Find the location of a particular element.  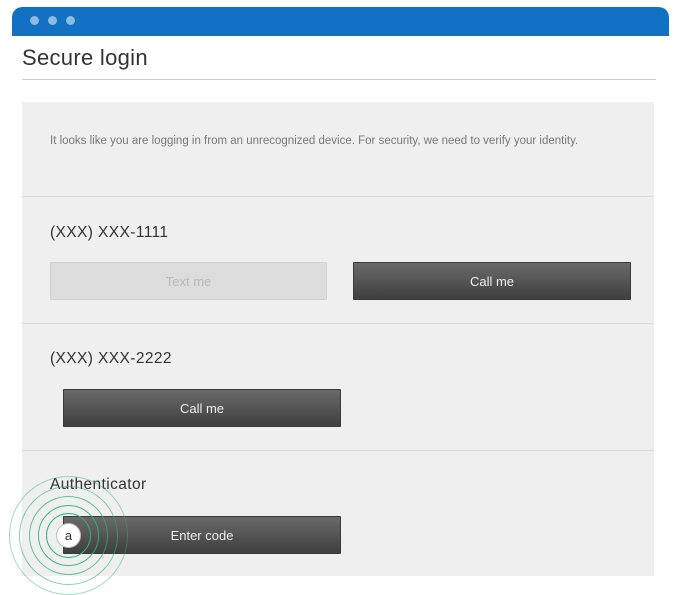

phone-2-label: (XXX) XXX-2222 is located at coordinates (111, 358).